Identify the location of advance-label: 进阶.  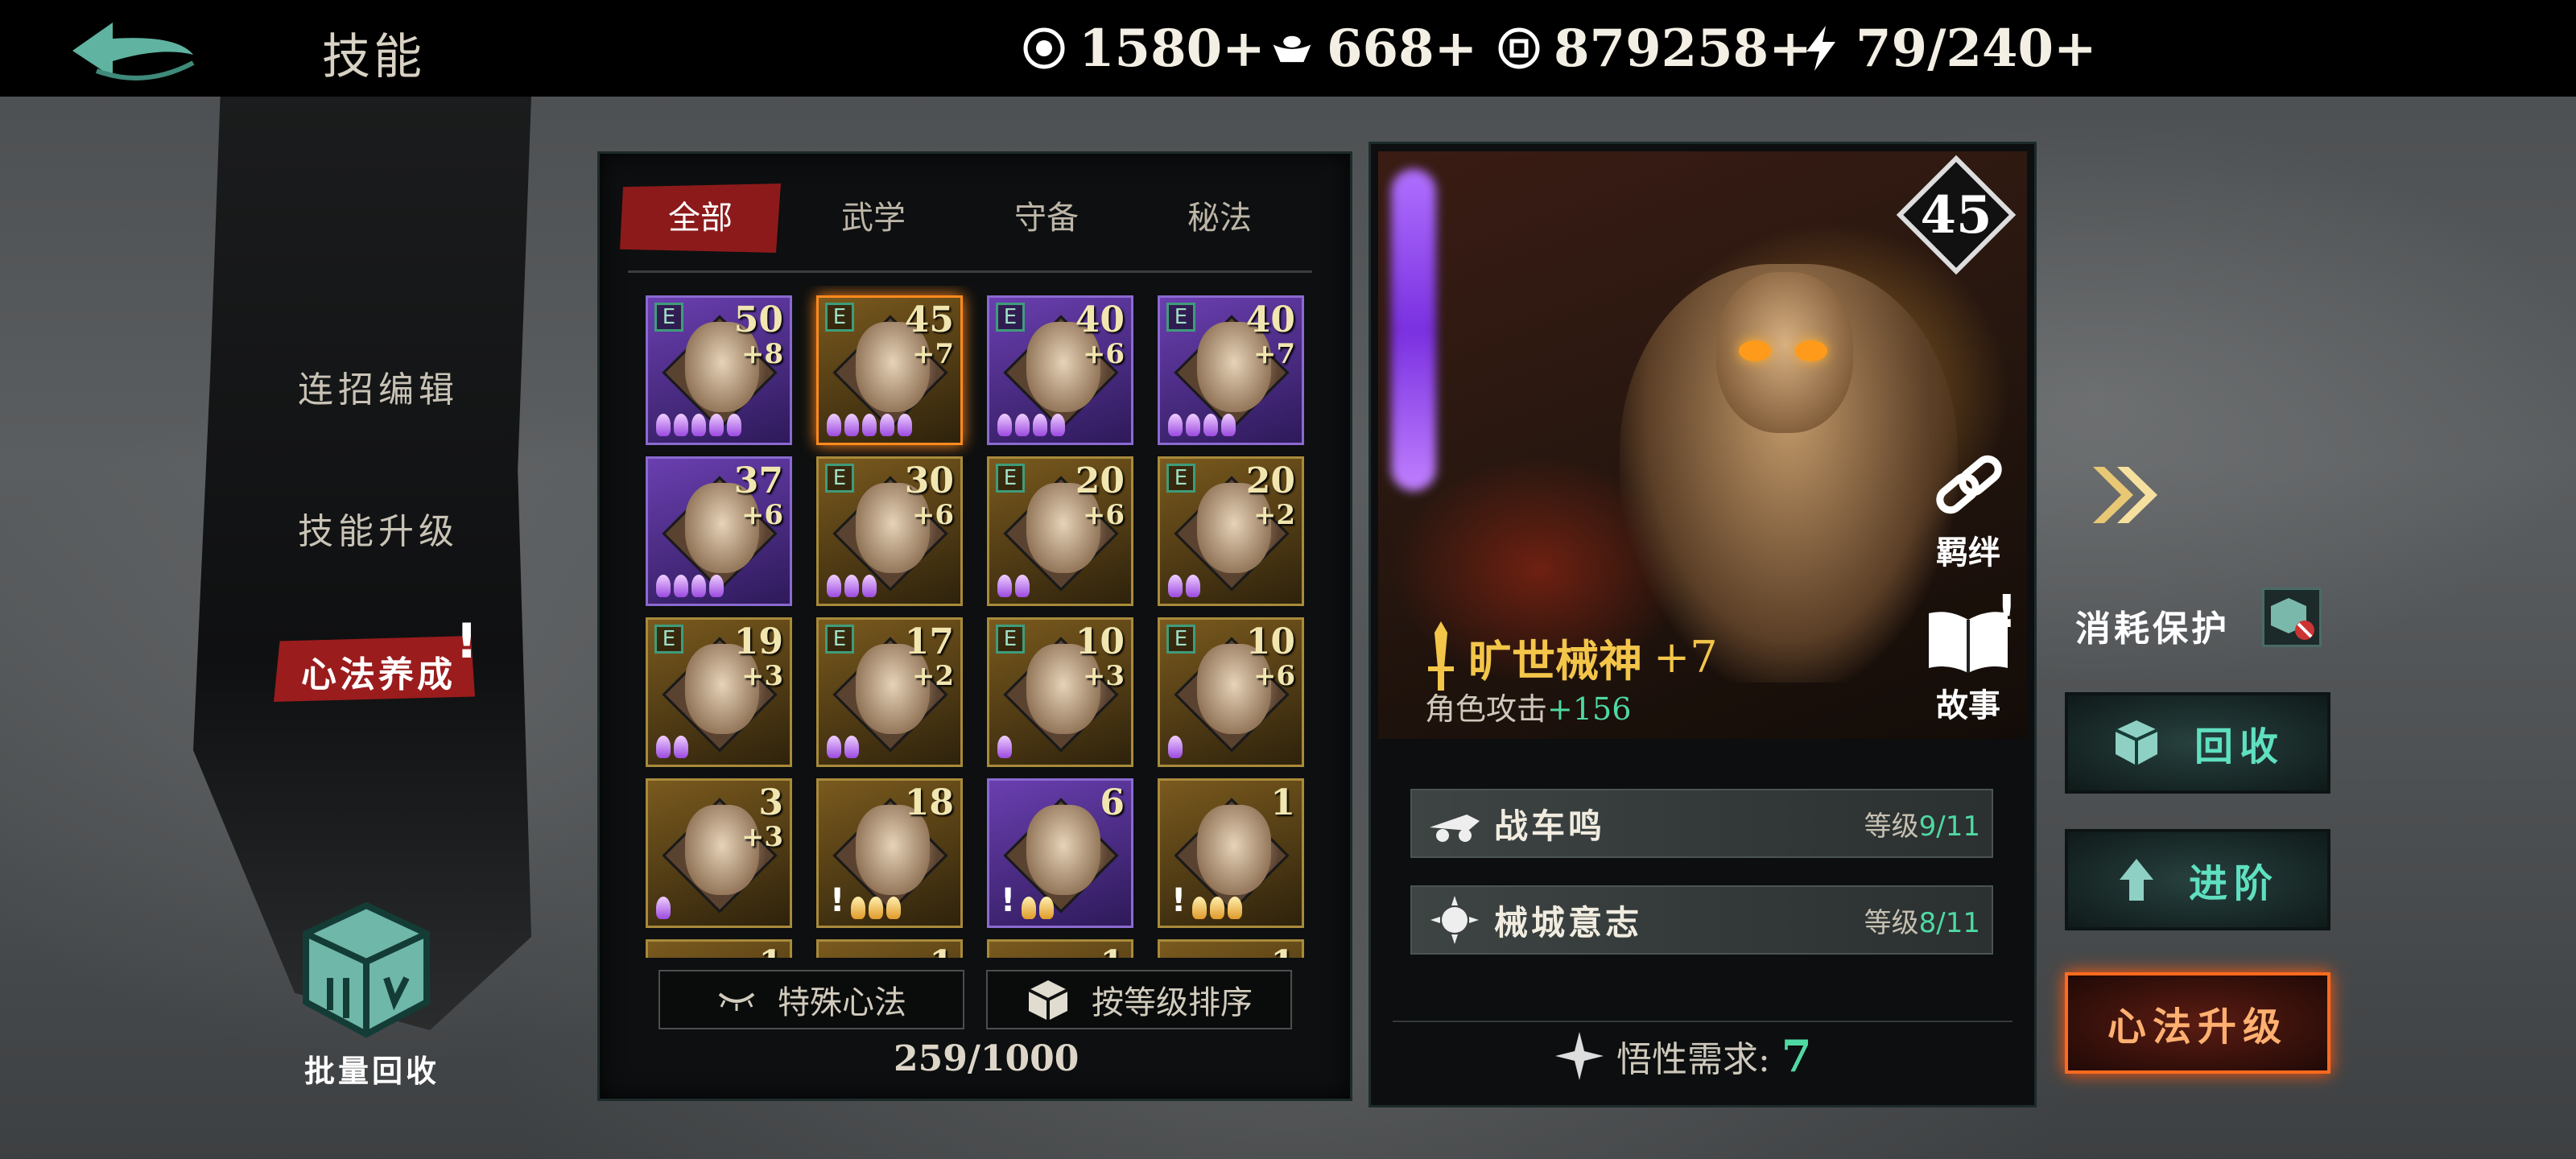
(2233, 883).